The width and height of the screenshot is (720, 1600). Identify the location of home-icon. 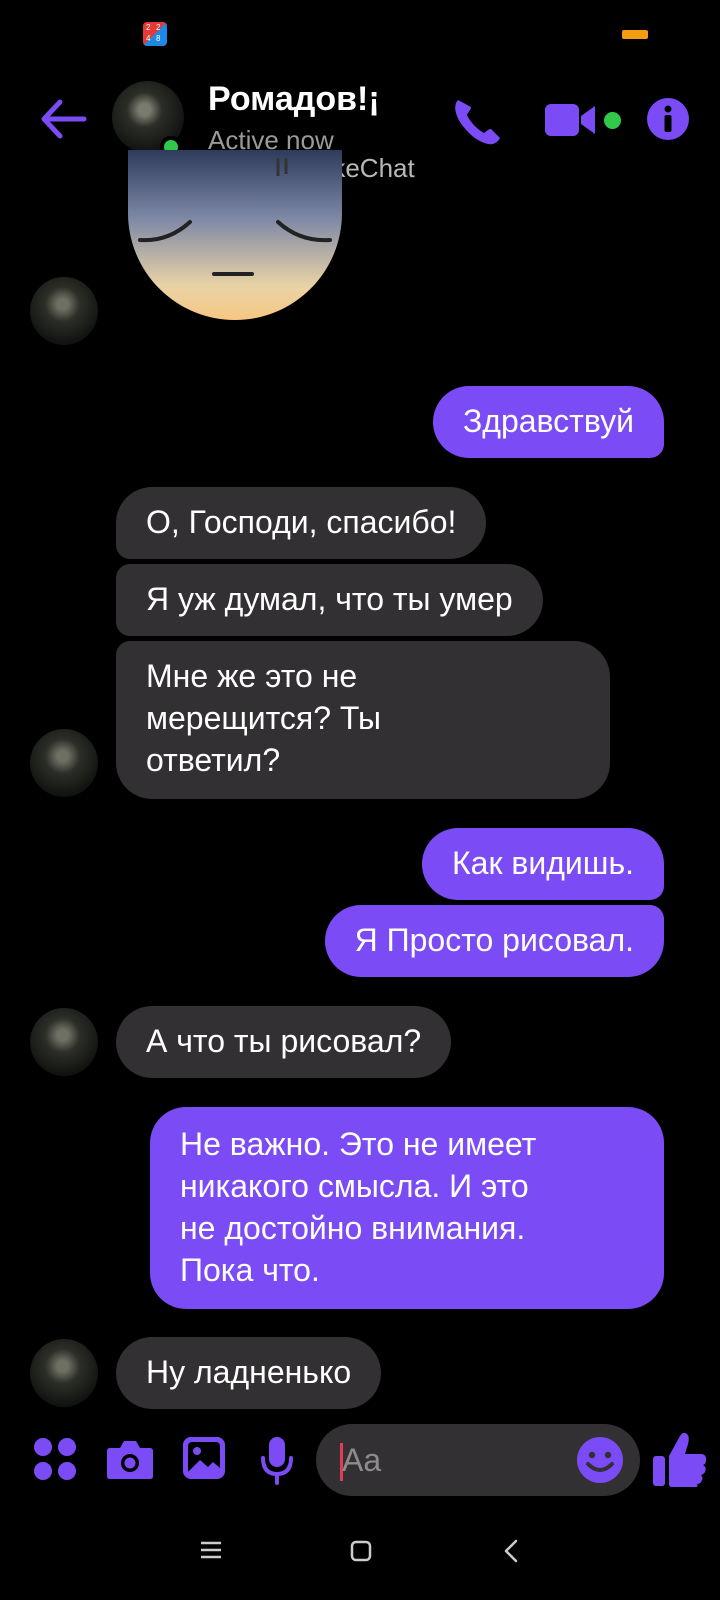
(361, 1551).